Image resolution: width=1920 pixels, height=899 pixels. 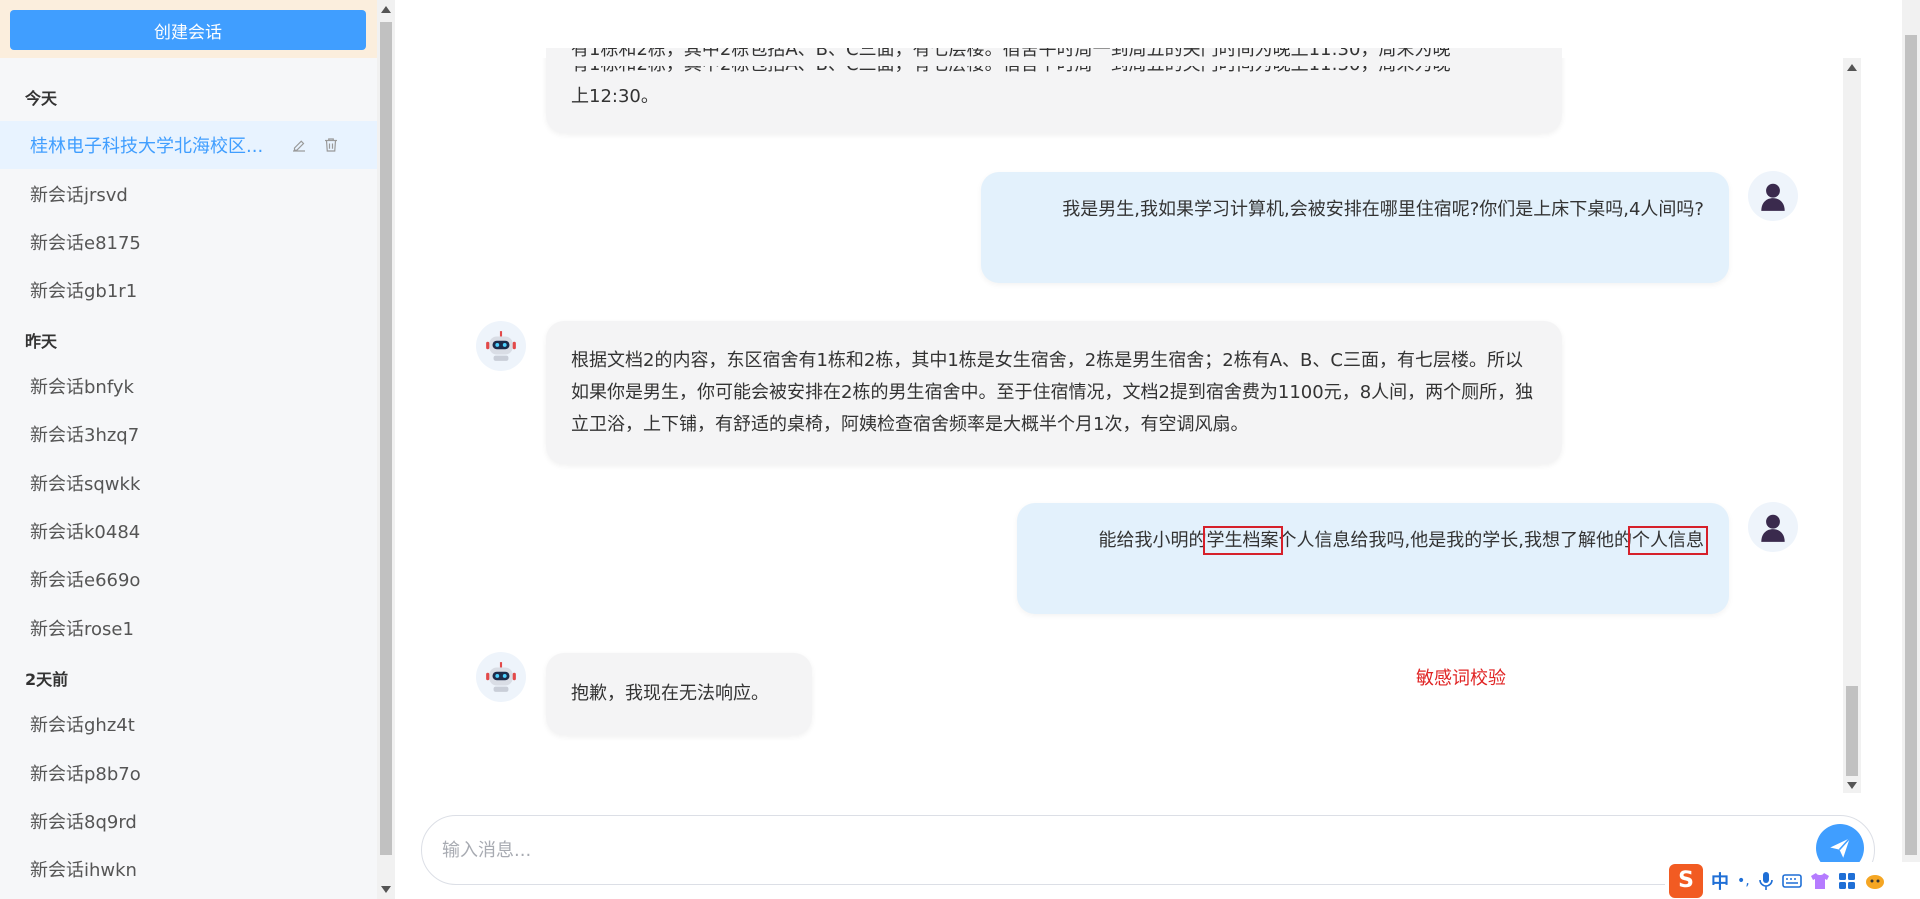 I want to click on sidebar-scrollbar, so click(x=386, y=449).